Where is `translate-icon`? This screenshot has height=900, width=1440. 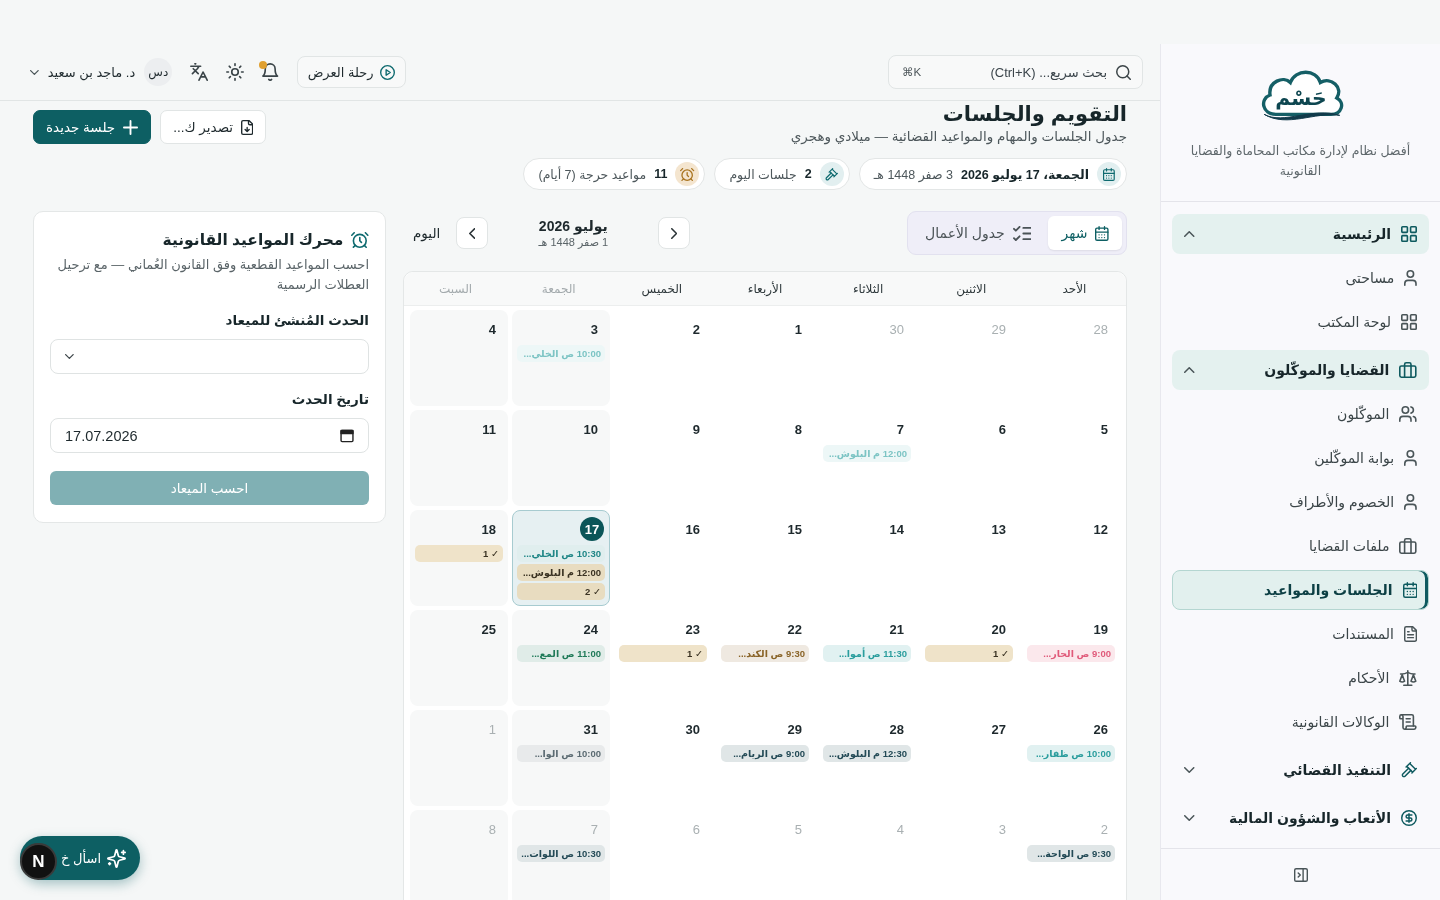 translate-icon is located at coordinates (199, 72).